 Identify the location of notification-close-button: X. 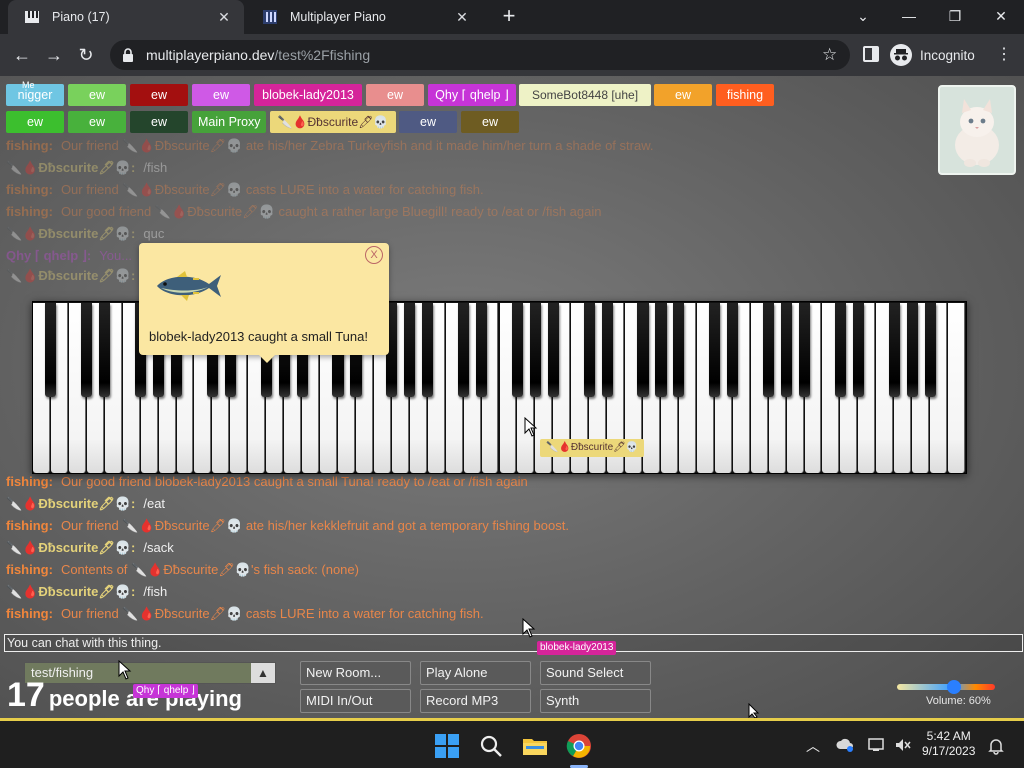
(374, 255).